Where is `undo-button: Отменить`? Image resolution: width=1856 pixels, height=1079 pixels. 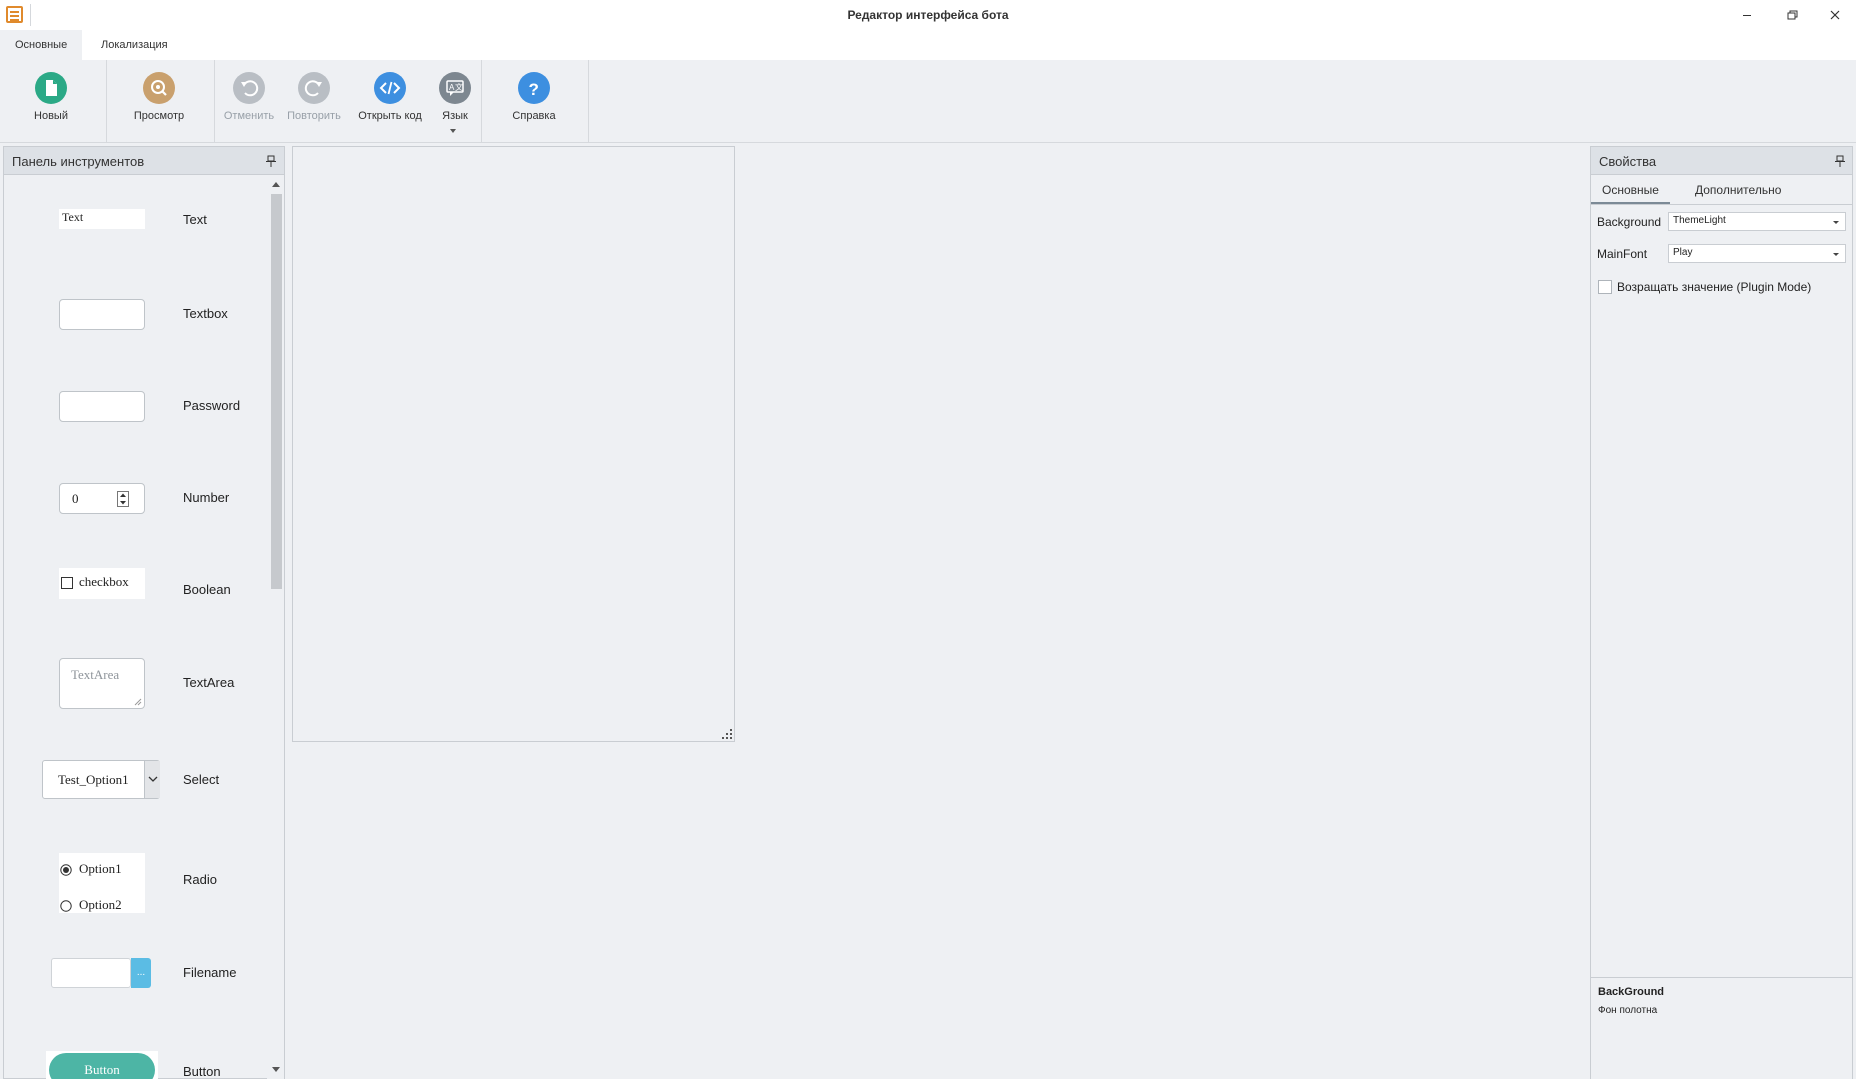 undo-button: Отменить is located at coordinates (249, 101).